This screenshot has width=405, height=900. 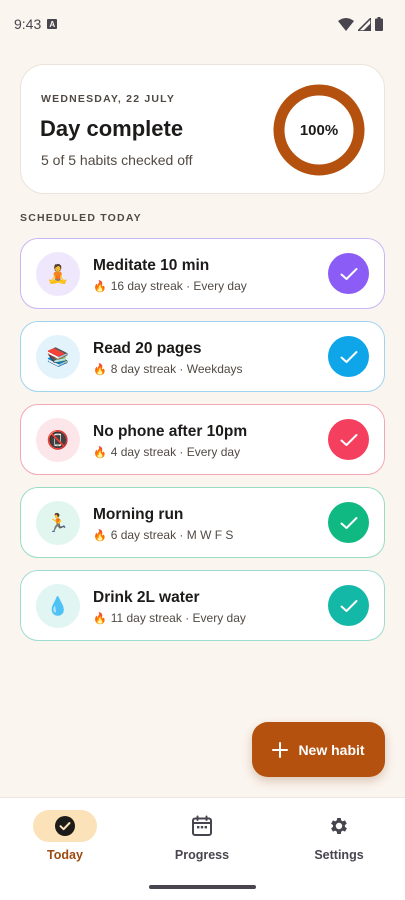 What do you see at coordinates (58, 606) in the screenshot?
I see `habit-emoji-icon: 💧` at bounding box center [58, 606].